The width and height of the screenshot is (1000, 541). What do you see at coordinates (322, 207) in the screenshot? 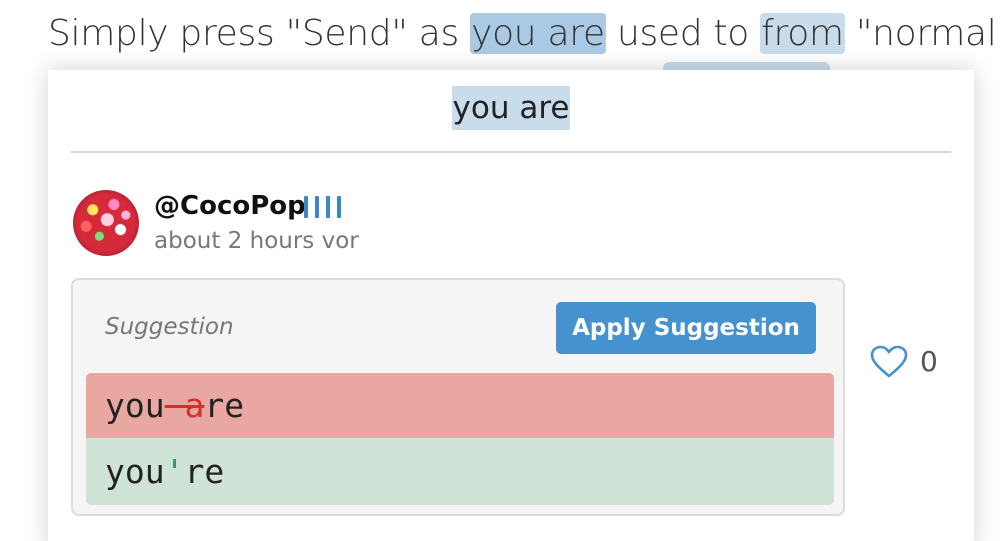
I see `rank-bars-icon` at bounding box center [322, 207].